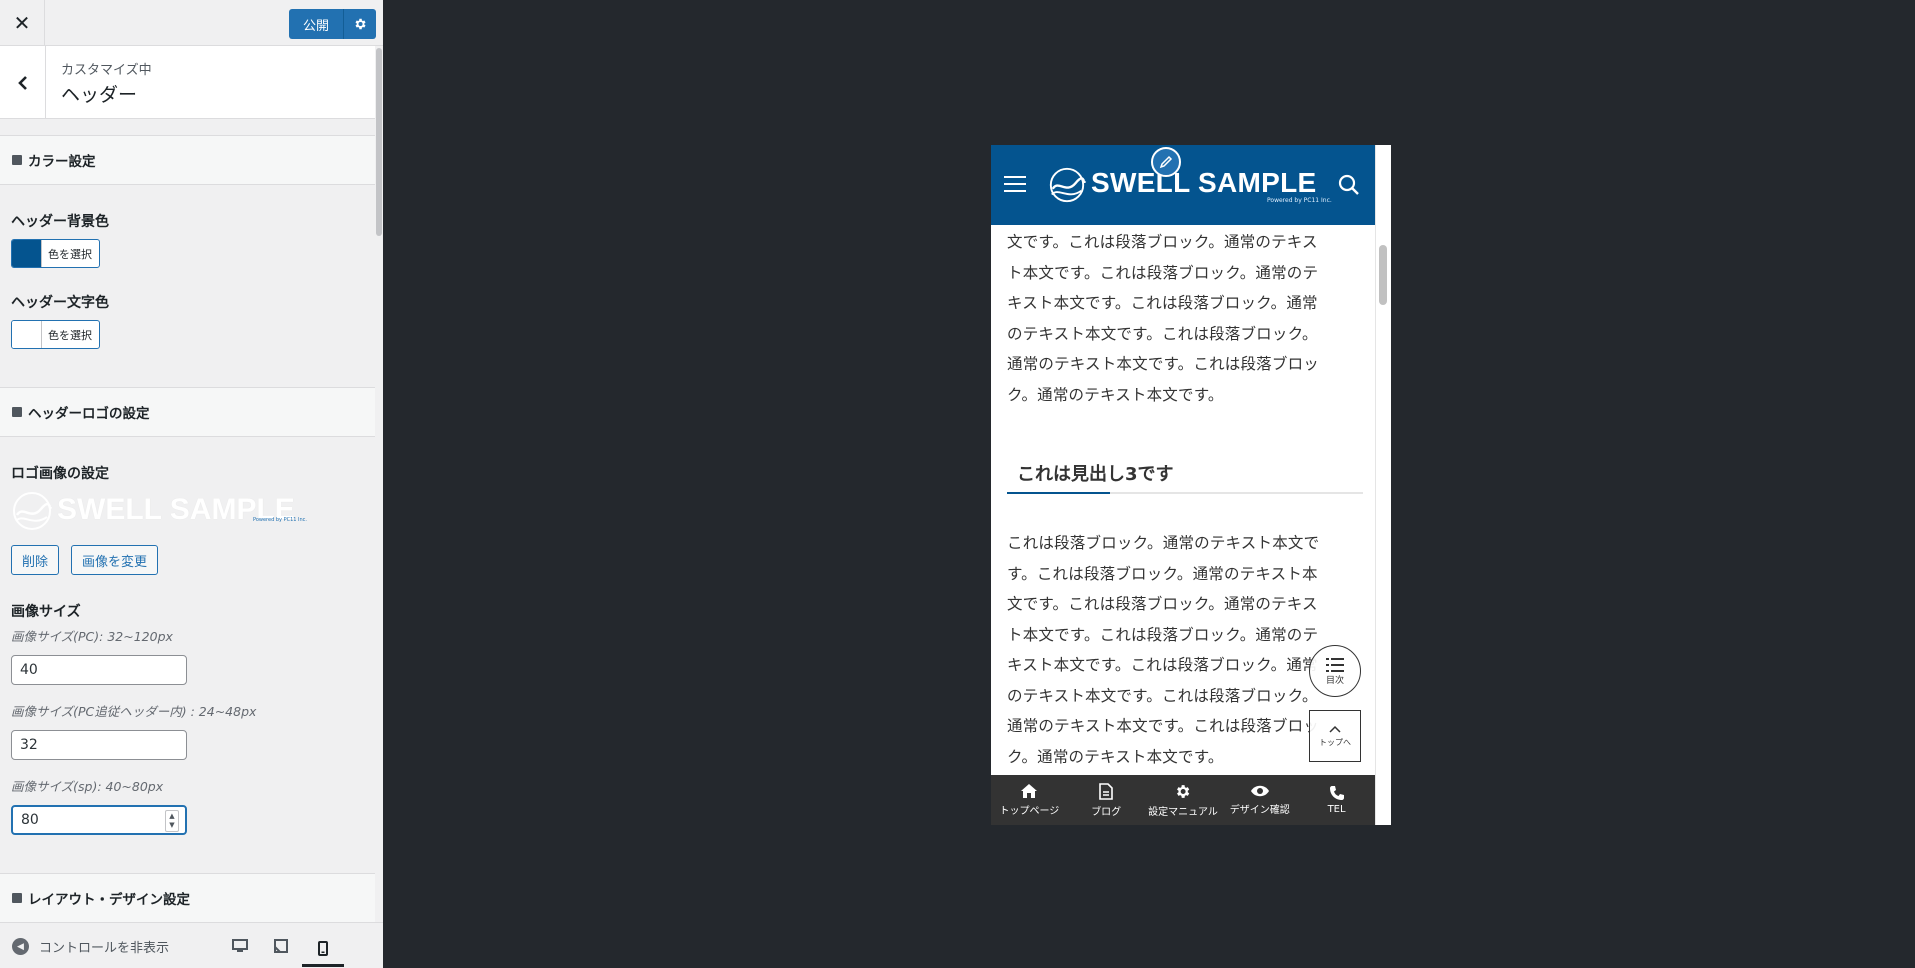  Describe the element at coordinates (89, 414) in the screenshot. I see `logo-settings-title: ヘッダーロゴの設定` at that location.